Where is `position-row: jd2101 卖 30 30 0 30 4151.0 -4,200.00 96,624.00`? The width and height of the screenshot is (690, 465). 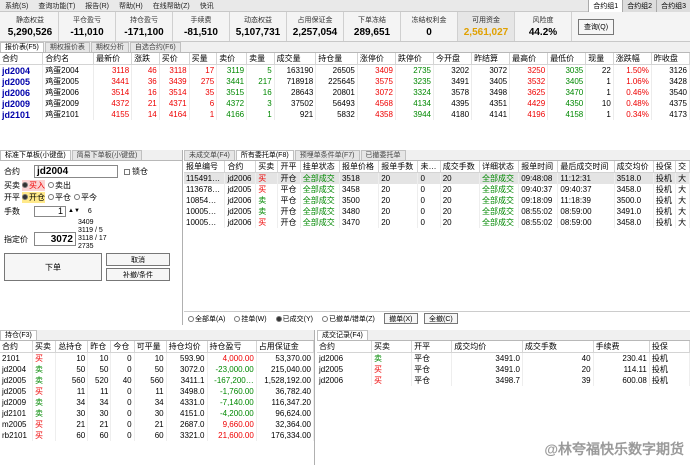 position-row: jd2101 卖 30 30 0 30 4151.0 -4,200.00 96,624.00 is located at coordinates (157, 413).